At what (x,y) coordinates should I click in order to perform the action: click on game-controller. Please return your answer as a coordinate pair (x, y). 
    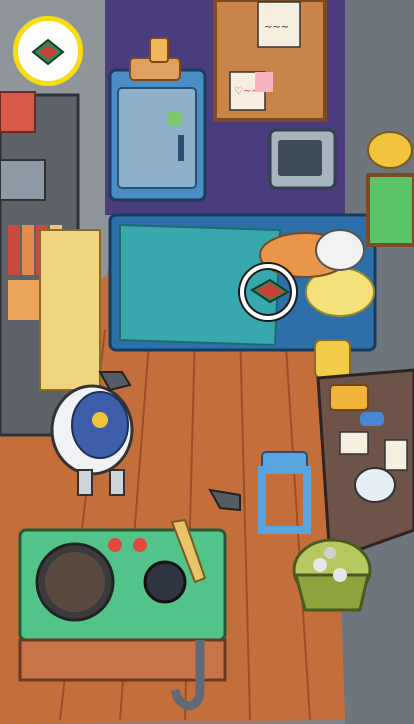
    Looking at the image, I should click on (372, 419).